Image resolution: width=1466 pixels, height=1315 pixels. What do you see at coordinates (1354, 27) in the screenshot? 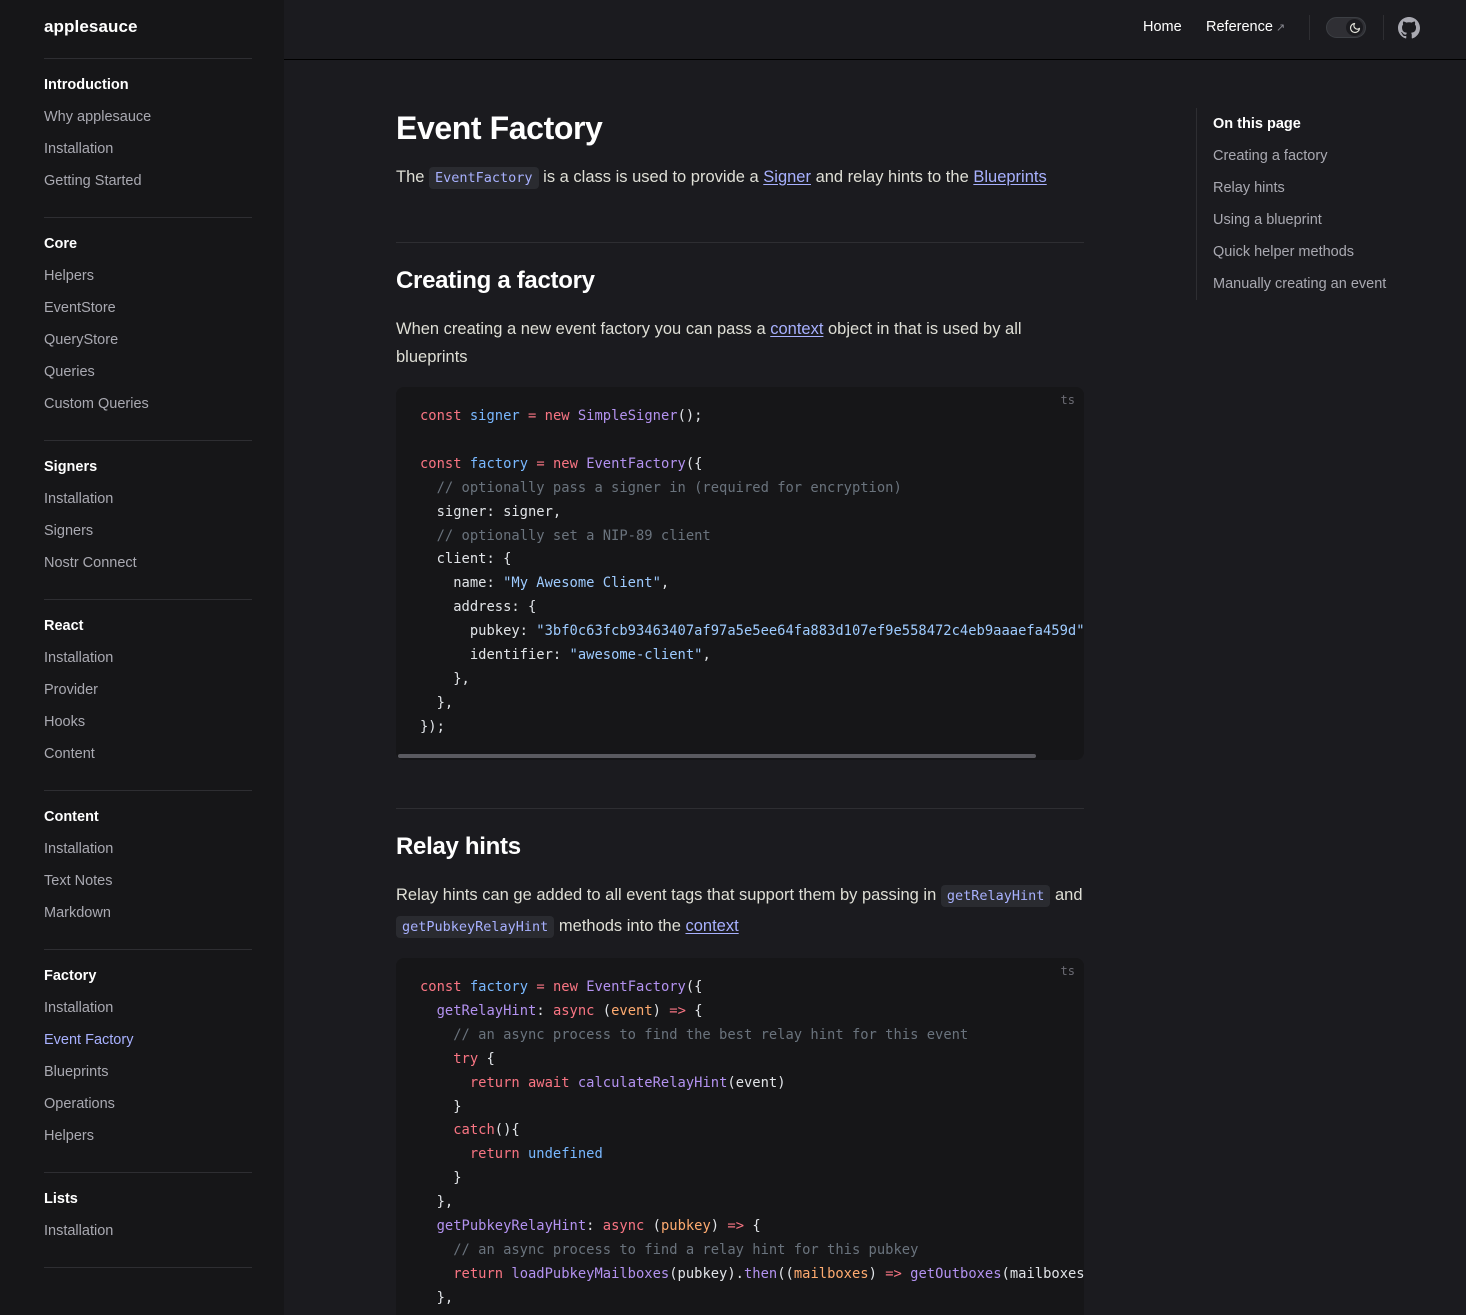
I see `moon-icon` at bounding box center [1354, 27].